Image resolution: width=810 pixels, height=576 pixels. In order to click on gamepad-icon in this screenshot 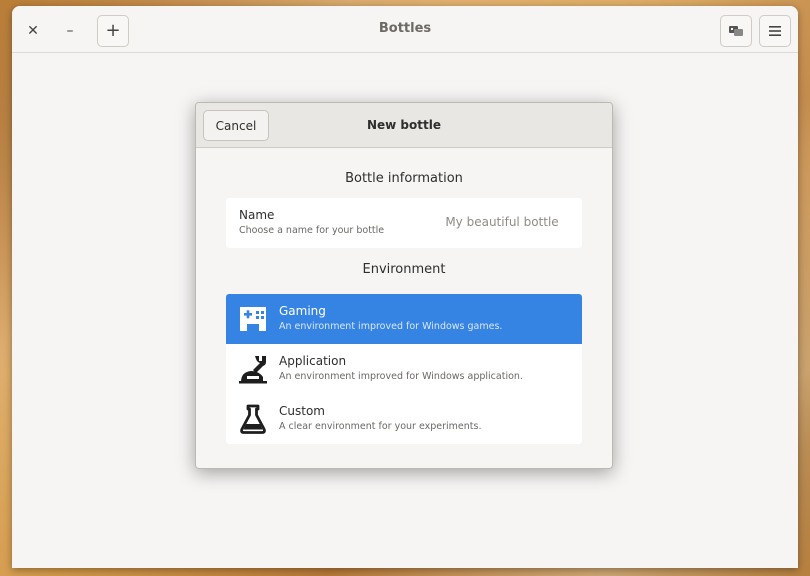, I will do `click(253, 319)`.